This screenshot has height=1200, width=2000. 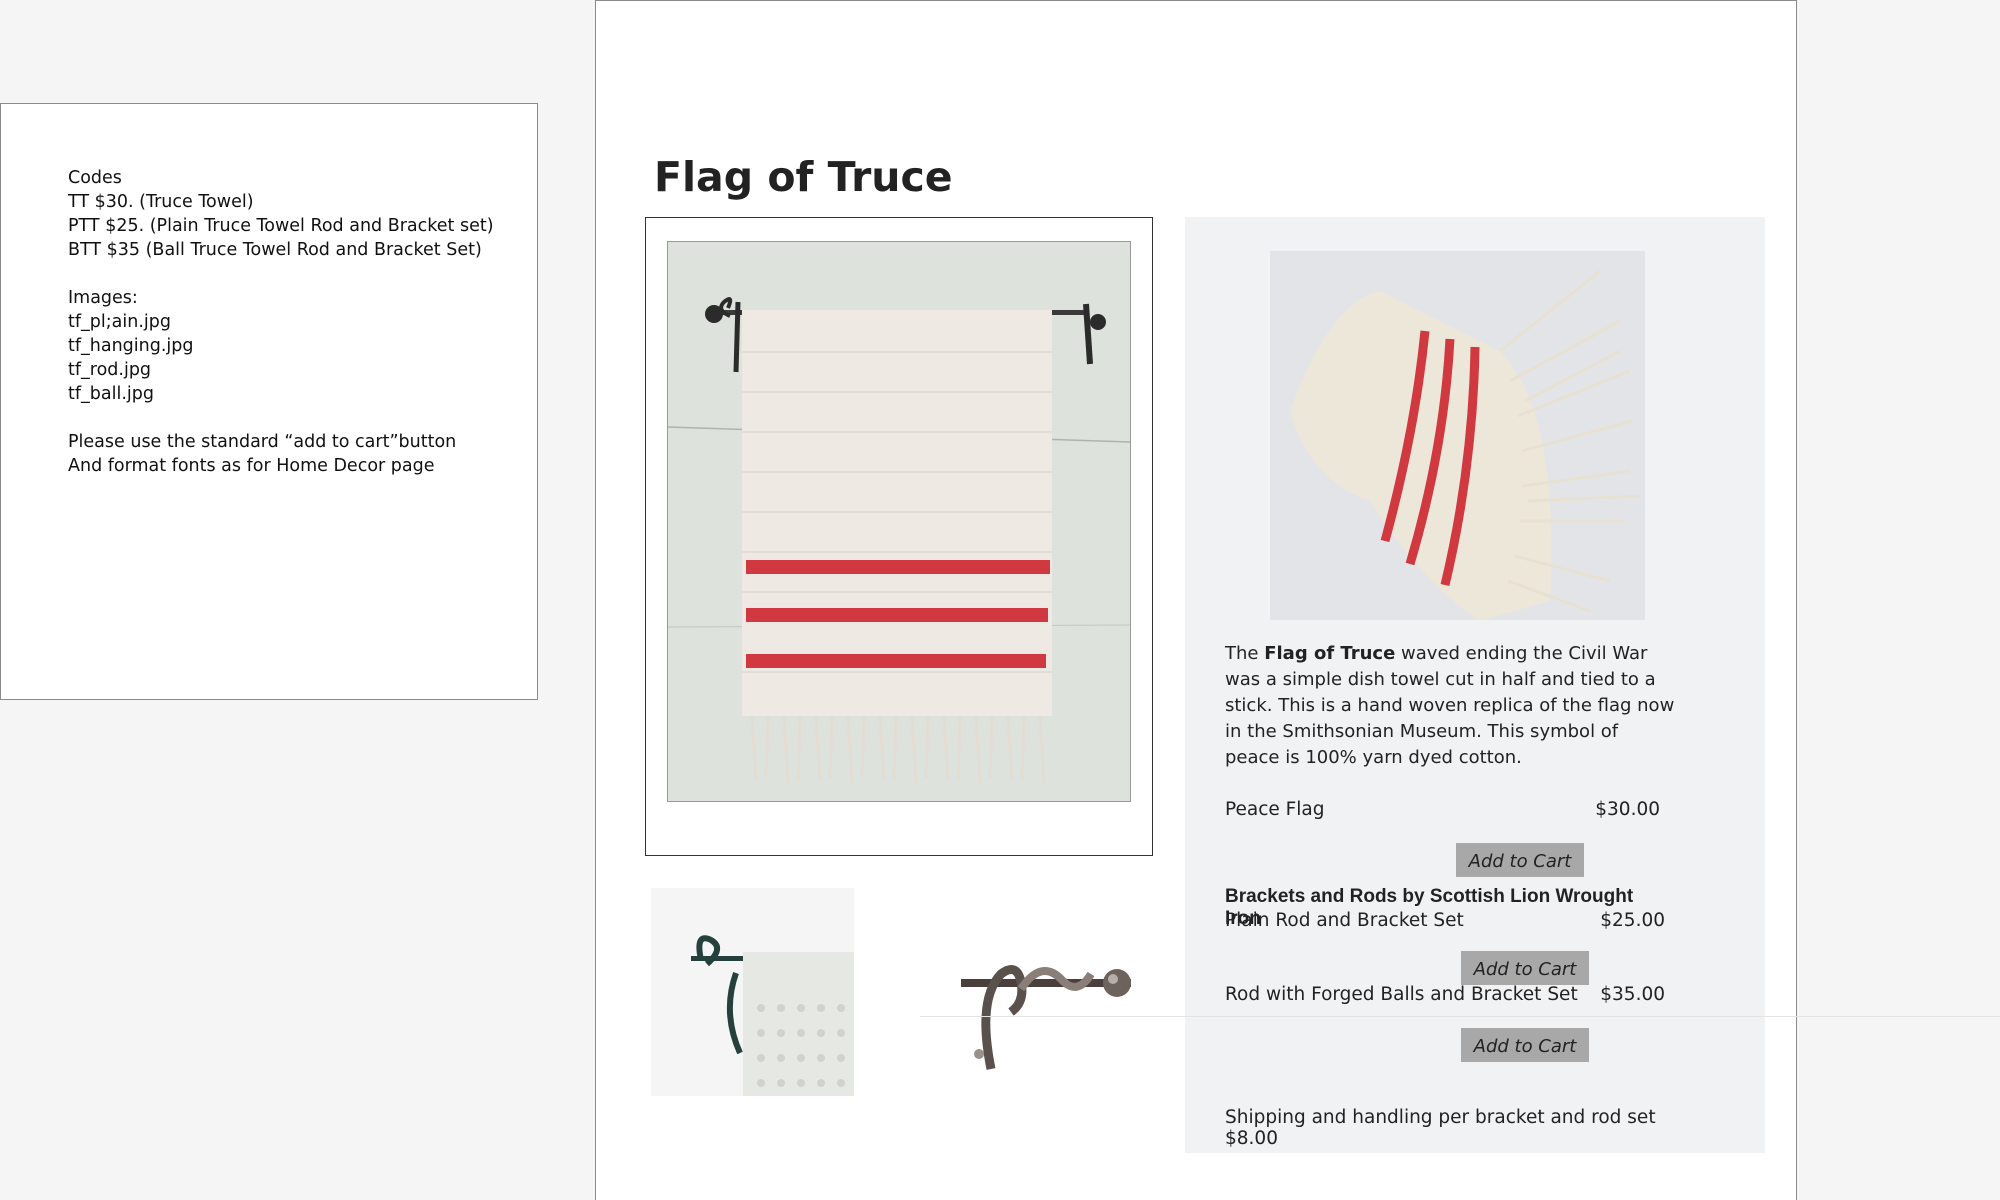 I want to click on page-title: Flag of Truce, so click(x=803, y=177).